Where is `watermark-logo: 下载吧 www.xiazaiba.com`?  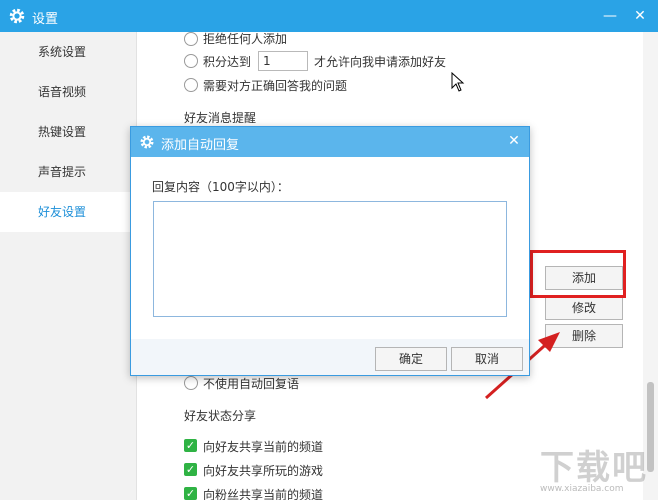
watermark-logo: 下载吧 www.xiazaiba.com is located at coordinates (582, 469).